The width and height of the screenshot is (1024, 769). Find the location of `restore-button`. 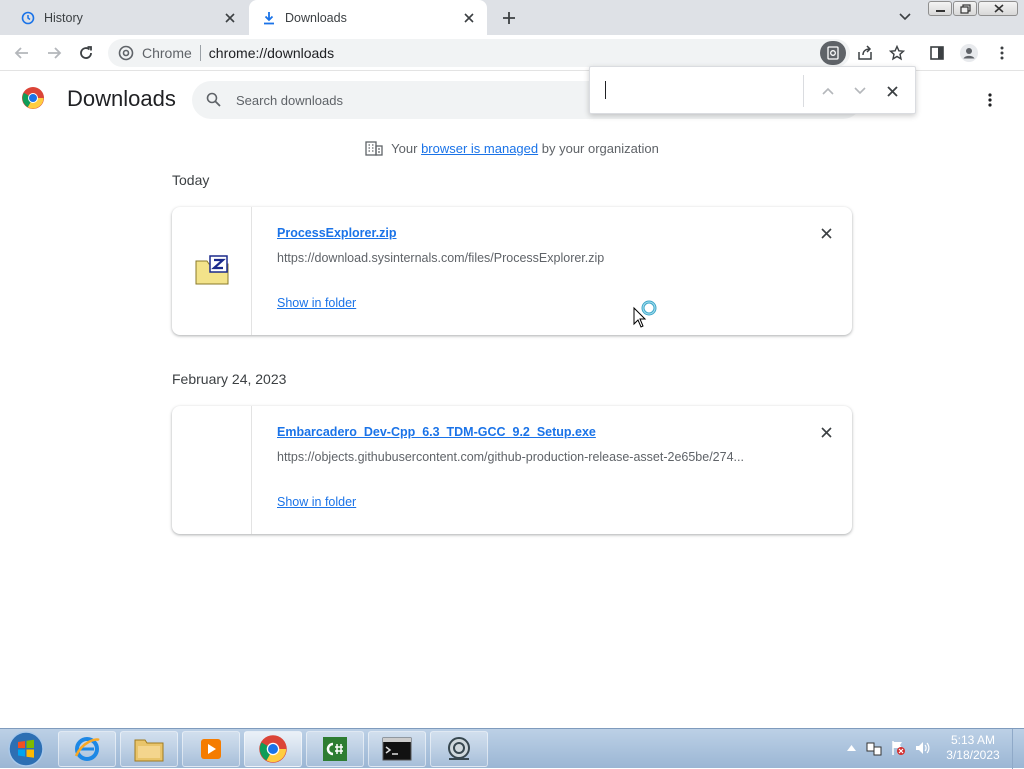

restore-button is located at coordinates (965, 8).